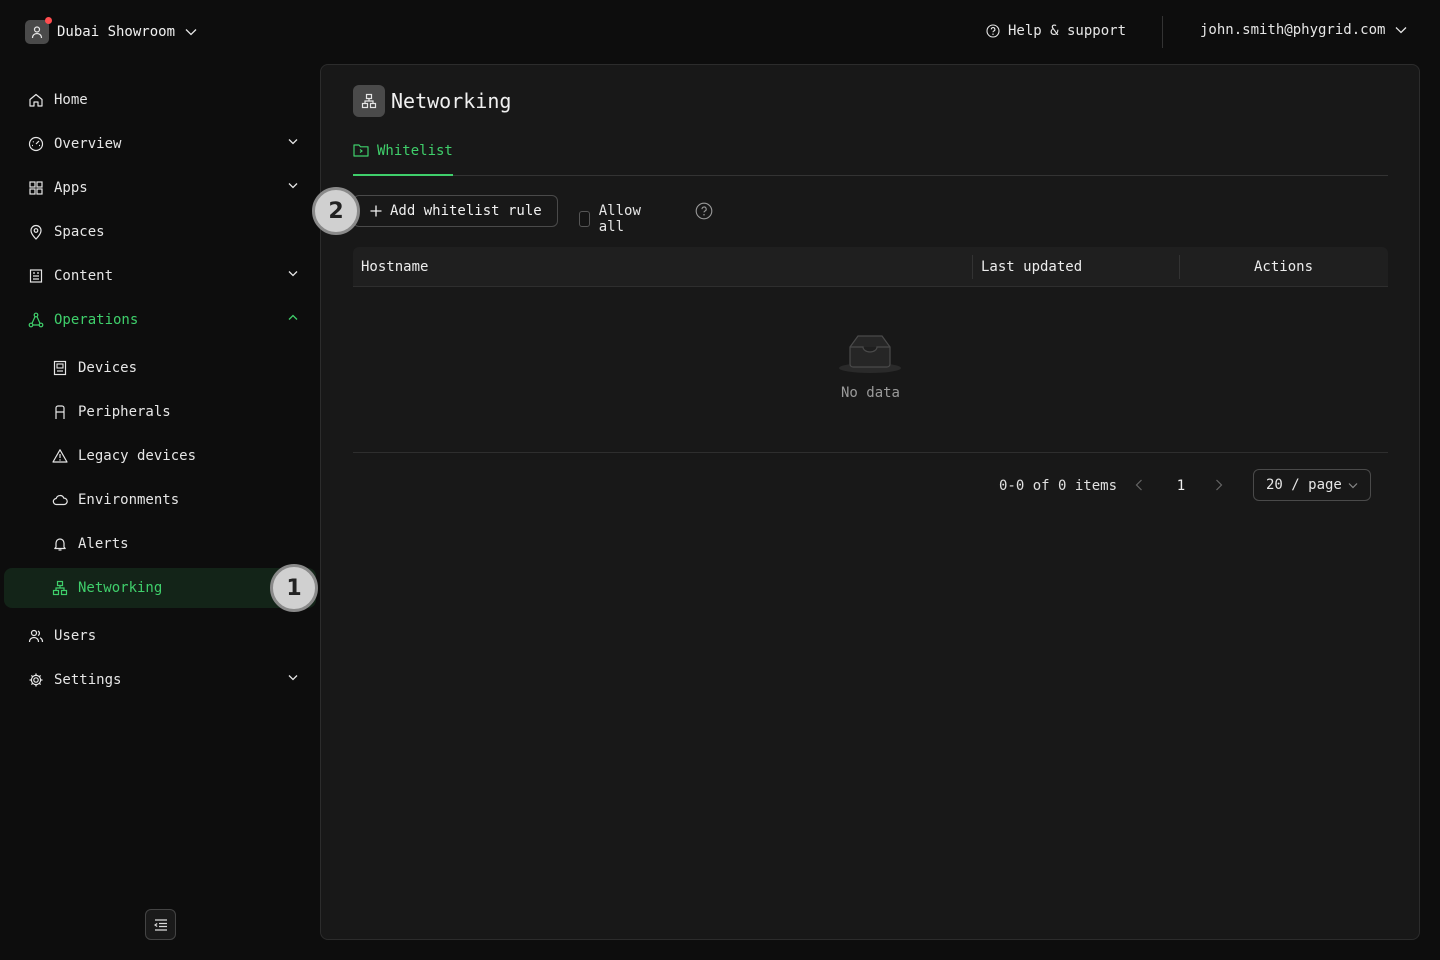 The image size is (1440, 960). I want to click on sidebar-item-content: Content, so click(160, 276).